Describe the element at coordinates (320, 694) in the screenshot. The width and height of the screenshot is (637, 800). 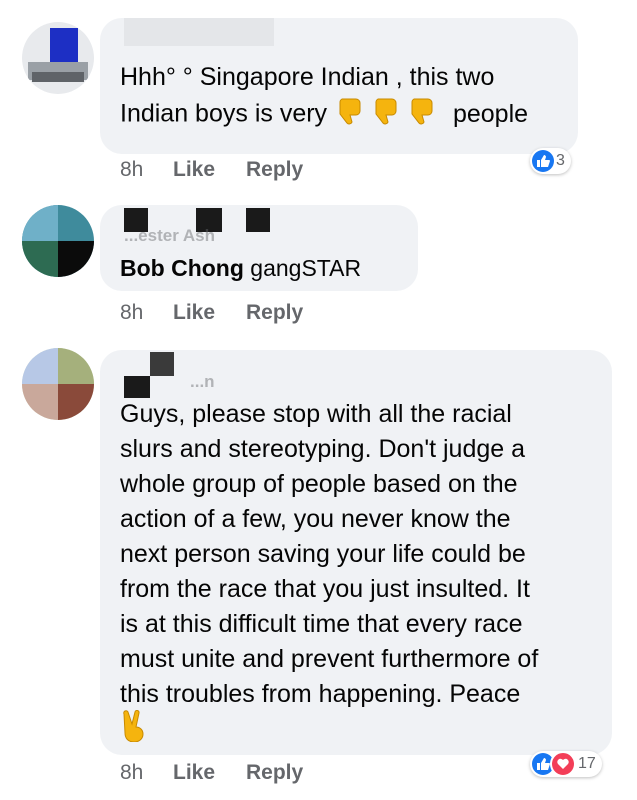
I see `comment-line: this troubles from happening. Peace` at that location.